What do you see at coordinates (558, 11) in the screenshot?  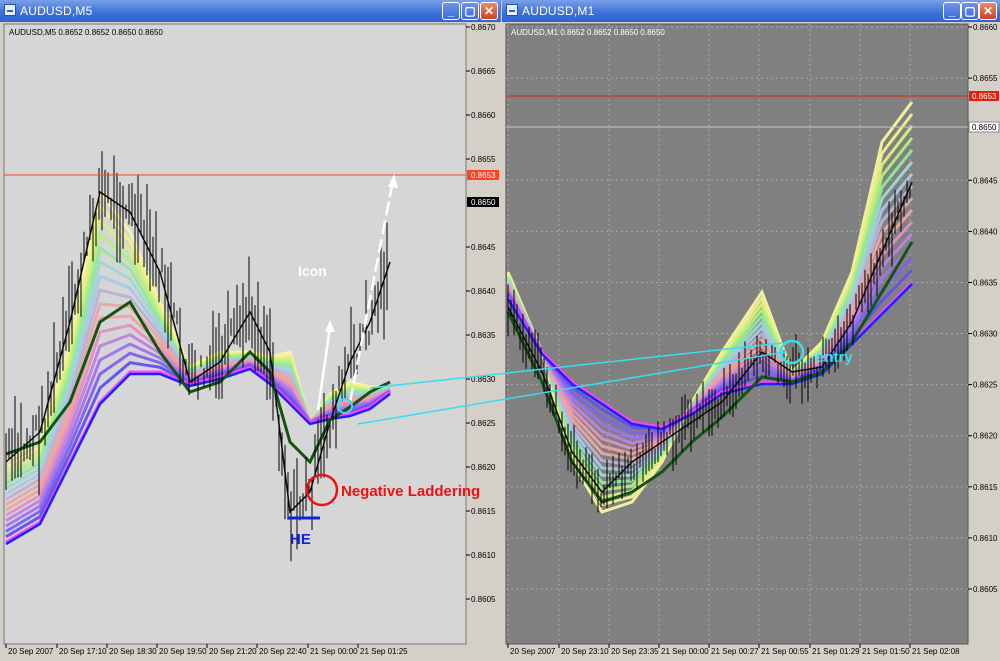 I see `window-title: AUDUSD,M1` at bounding box center [558, 11].